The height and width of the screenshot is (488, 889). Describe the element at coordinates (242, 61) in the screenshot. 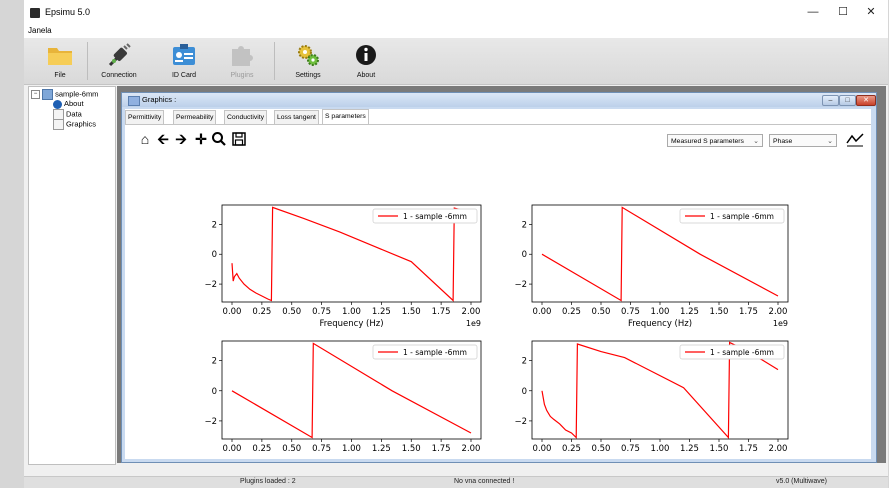

I see `plugins-button: Plugins` at that location.